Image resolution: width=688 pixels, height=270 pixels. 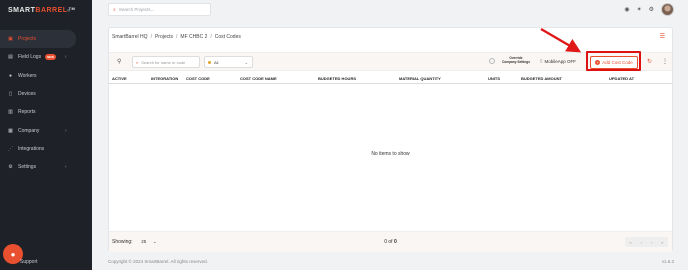 What do you see at coordinates (561, 40) in the screenshot?
I see `annotation-arrow-icon` at bounding box center [561, 40].